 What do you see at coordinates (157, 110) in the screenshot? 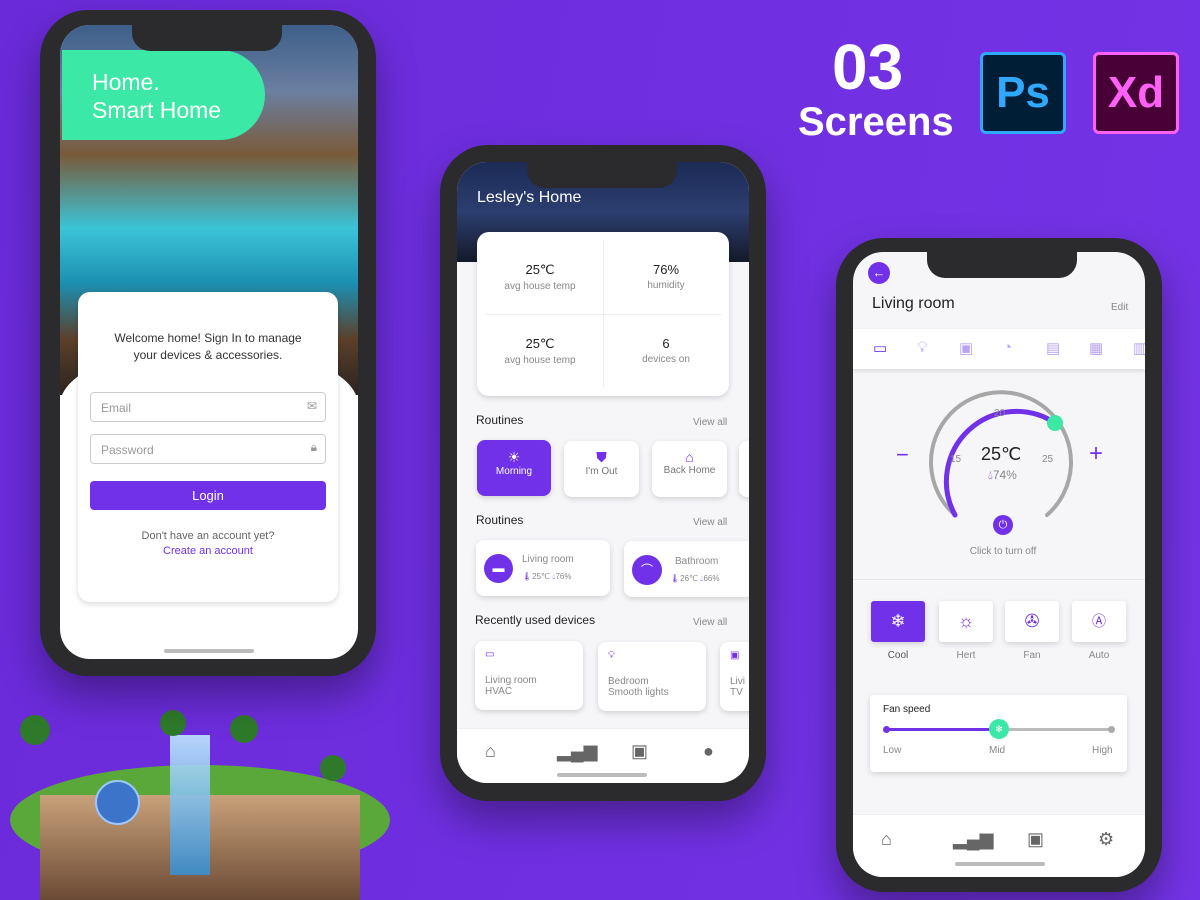
I see `brand-line2: Smart Home` at bounding box center [157, 110].